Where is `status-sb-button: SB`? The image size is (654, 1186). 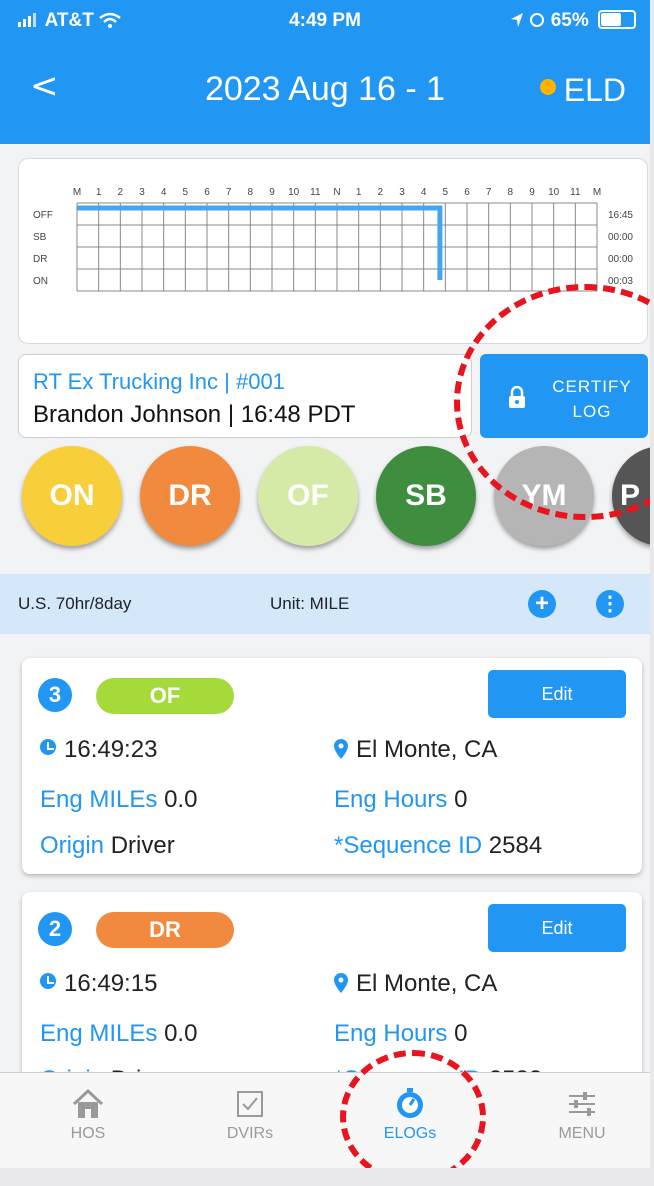
status-sb-button: SB is located at coordinates (426, 496).